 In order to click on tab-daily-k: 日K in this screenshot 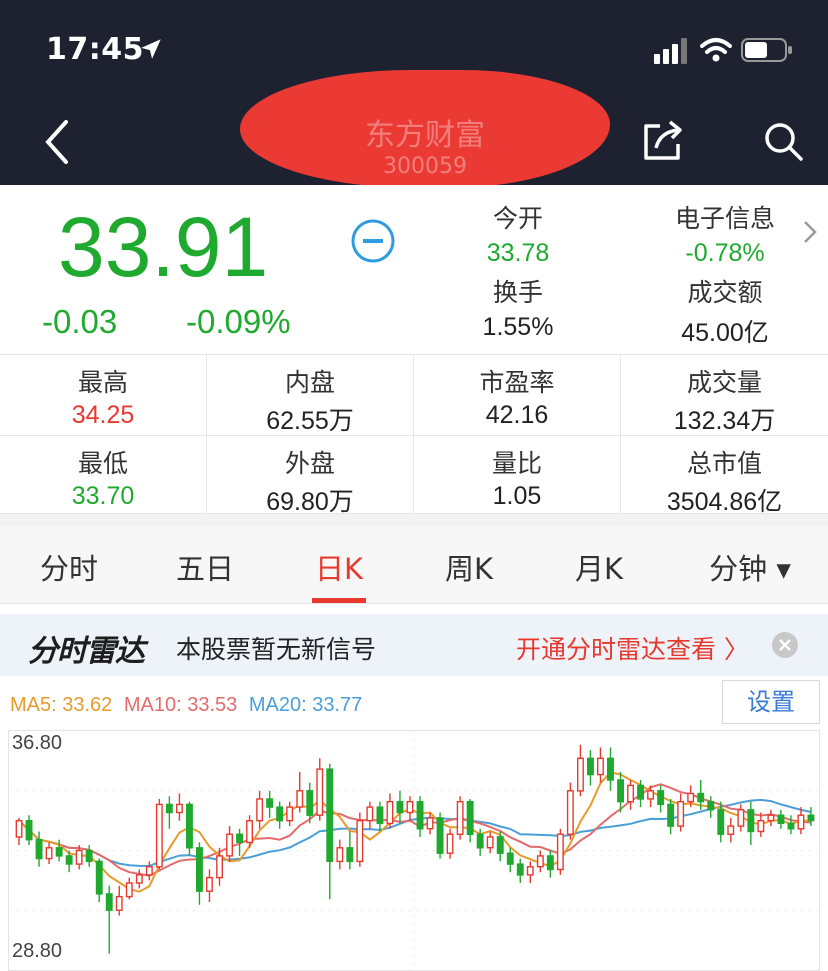, I will do `click(339, 567)`.